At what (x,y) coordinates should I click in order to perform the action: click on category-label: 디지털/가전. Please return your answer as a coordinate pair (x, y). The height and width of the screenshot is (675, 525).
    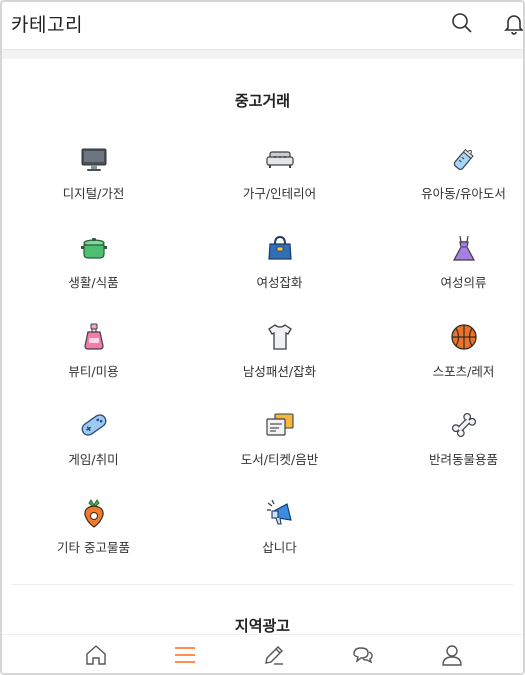
    Looking at the image, I should click on (93, 193).